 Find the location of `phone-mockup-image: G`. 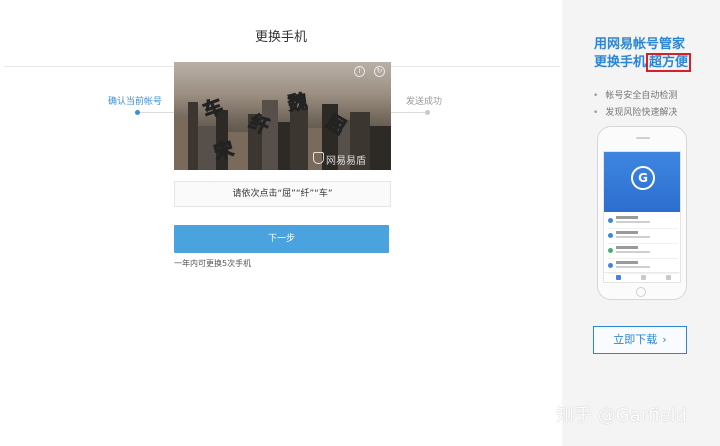

phone-mockup-image: G is located at coordinates (642, 213).